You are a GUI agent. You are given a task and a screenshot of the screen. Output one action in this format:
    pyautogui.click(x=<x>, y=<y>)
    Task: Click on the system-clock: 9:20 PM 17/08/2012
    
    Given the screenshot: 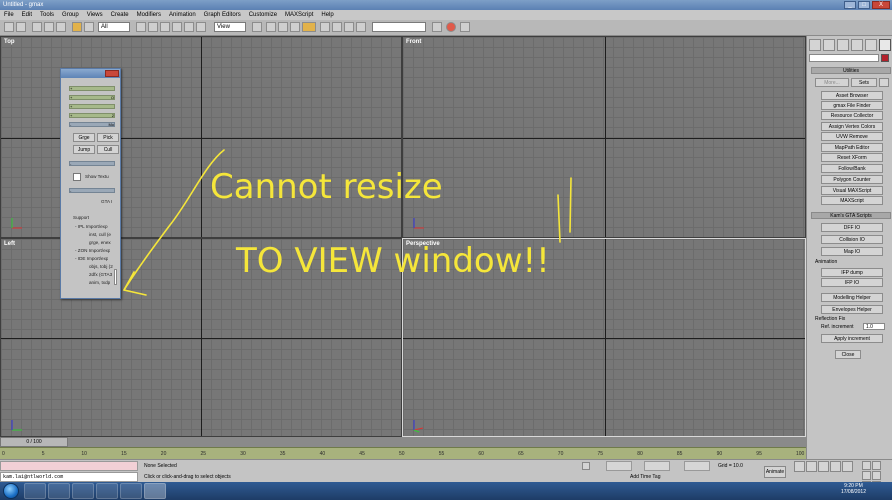 What is the action you would take?
    pyautogui.click(x=853, y=489)
    